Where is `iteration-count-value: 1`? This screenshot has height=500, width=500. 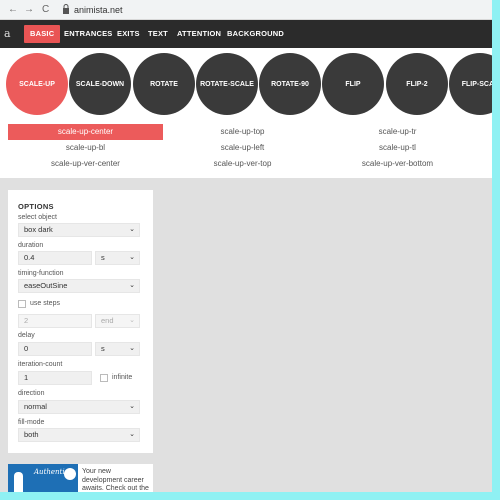 iteration-count-value: 1 is located at coordinates (26, 377).